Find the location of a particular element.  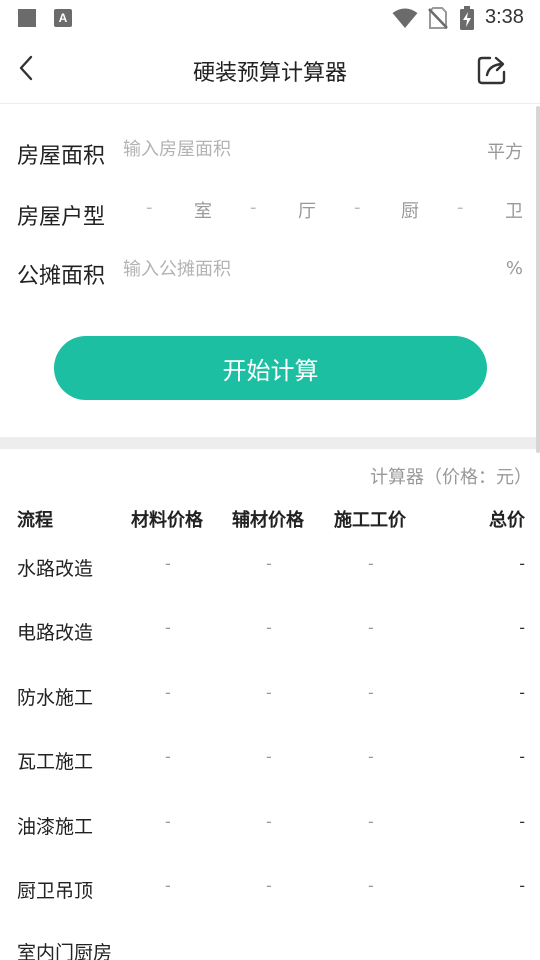

start-calculation-button: 开始计算 is located at coordinates (270, 368).